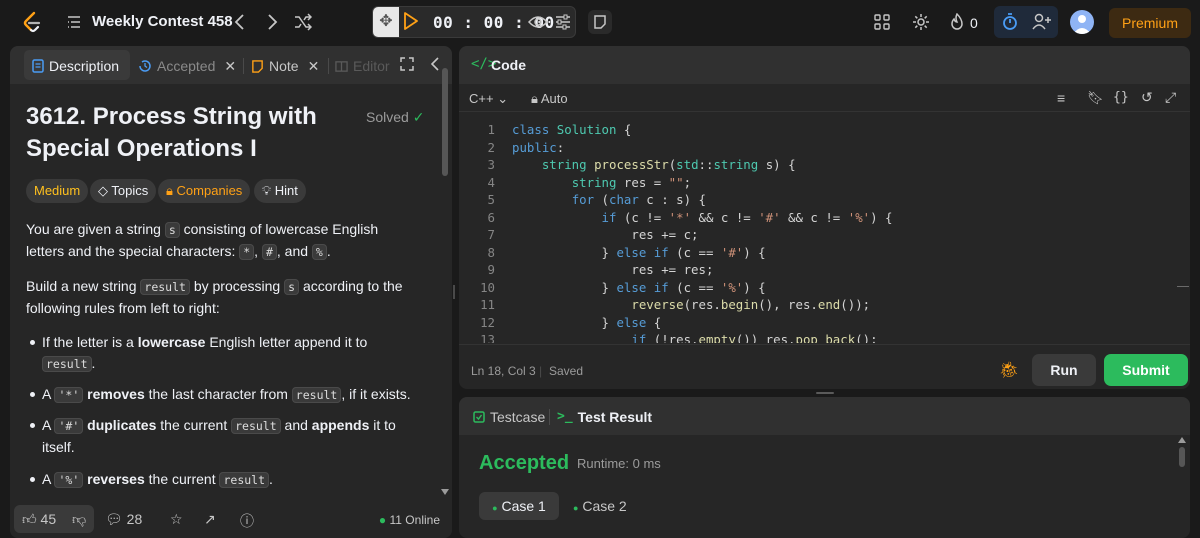 The height and width of the screenshot is (538, 1200). What do you see at coordinates (240, 22) in the screenshot?
I see `chevron-left-icon` at bounding box center [240, 22].